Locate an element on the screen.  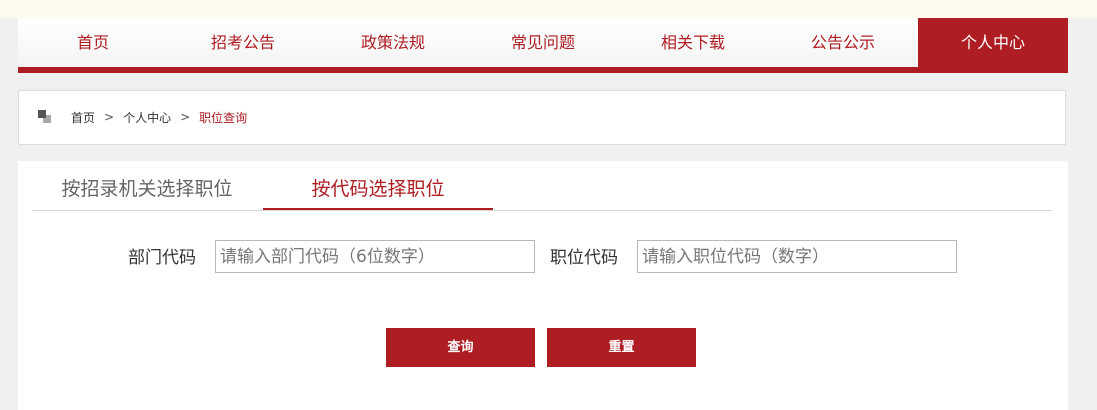
nav-underline-bar is located at coordinates (543, 70).